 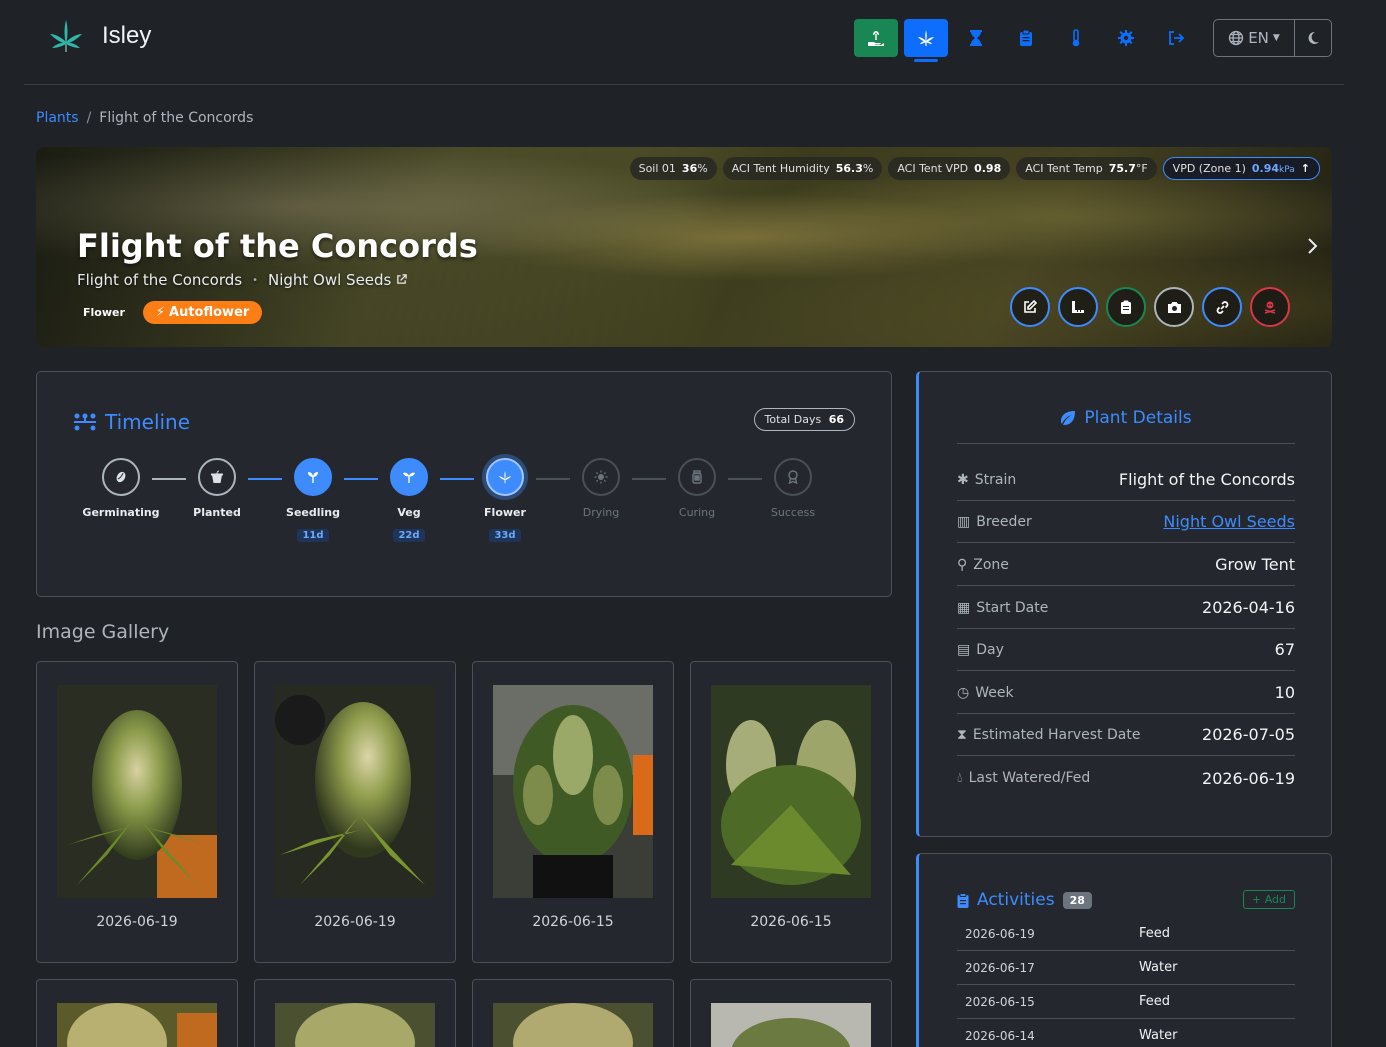 I want to click on photo-date: 2026-06-19, so click(x=355, y=922).